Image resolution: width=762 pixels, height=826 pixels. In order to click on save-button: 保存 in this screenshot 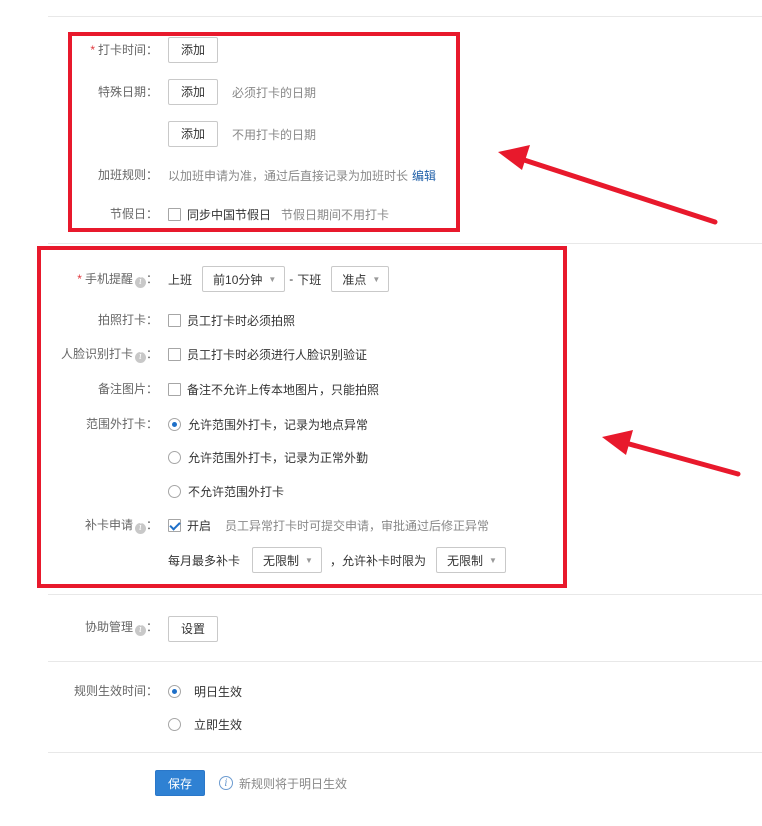, I will do `click(180, 783)`.